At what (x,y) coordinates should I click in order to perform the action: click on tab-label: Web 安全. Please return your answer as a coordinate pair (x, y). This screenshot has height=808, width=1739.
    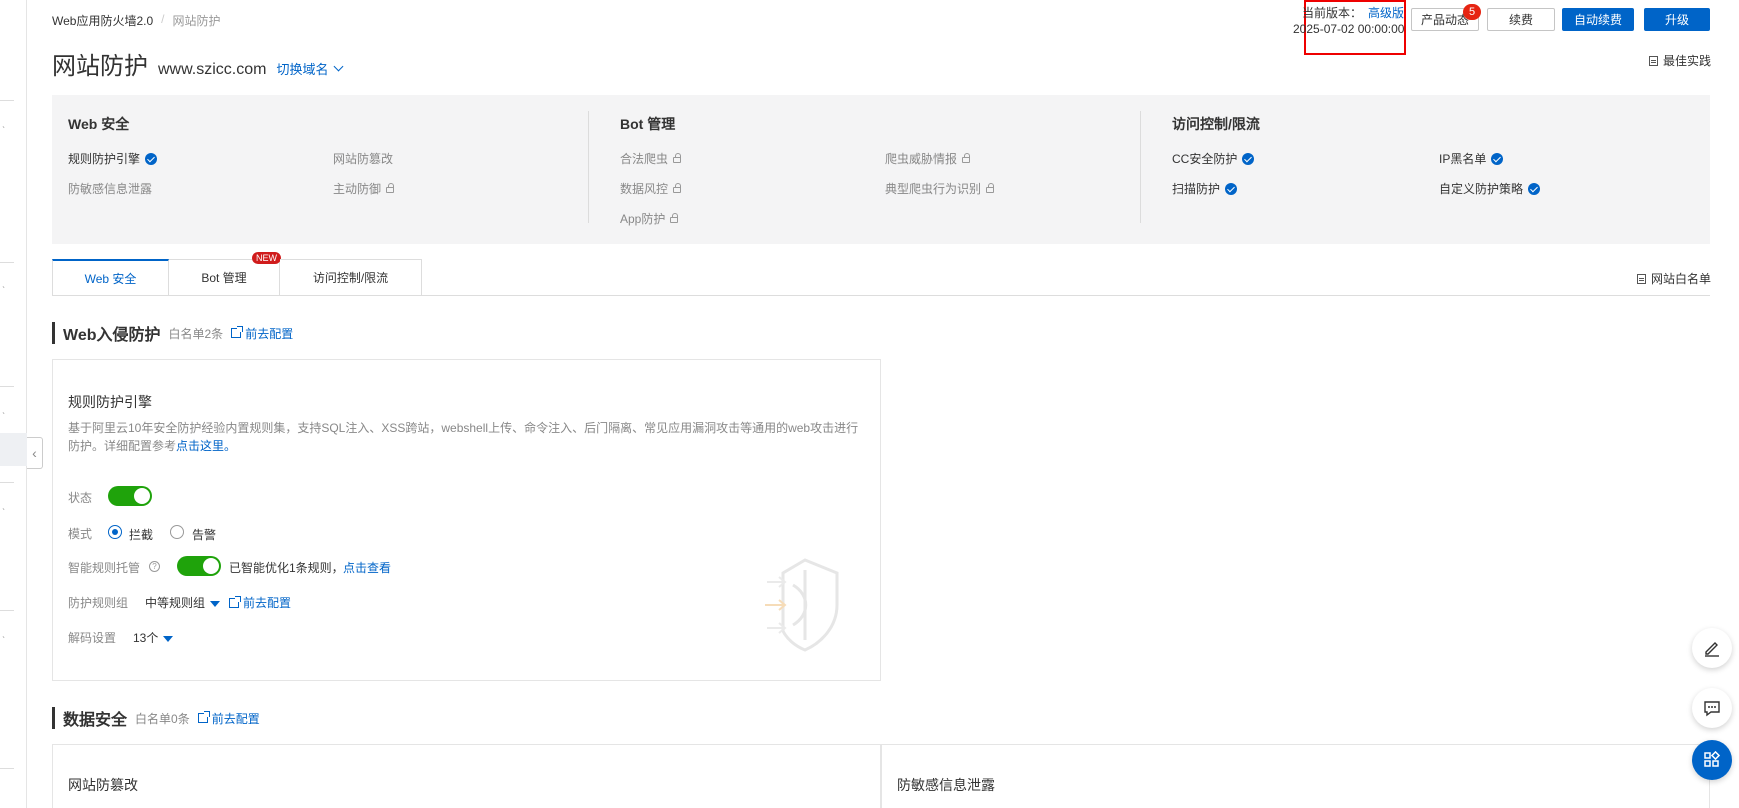
    Looking at the image, I should click on (110, 278).